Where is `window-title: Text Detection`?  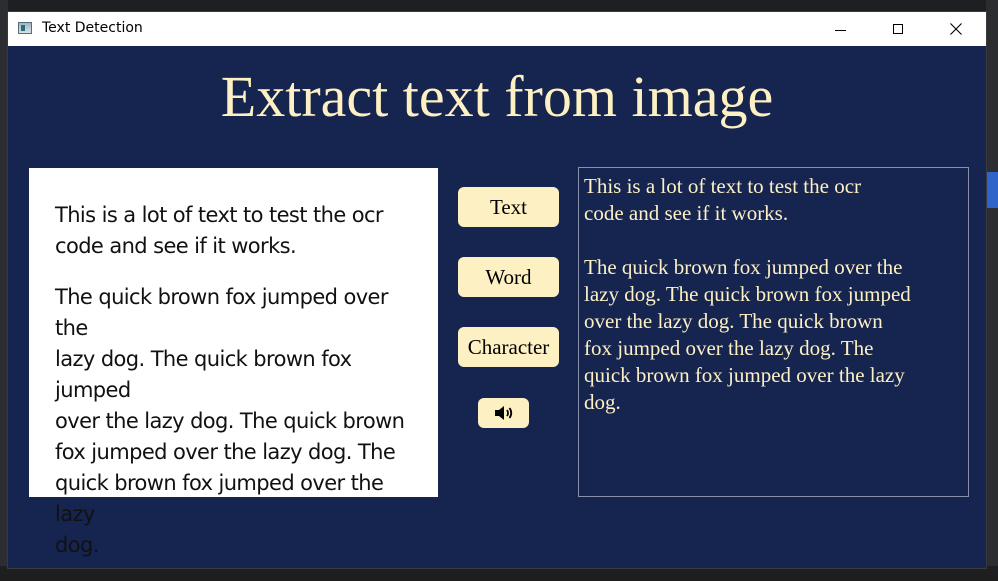 window-title: Text Detection is located at coordinates (92, 28).